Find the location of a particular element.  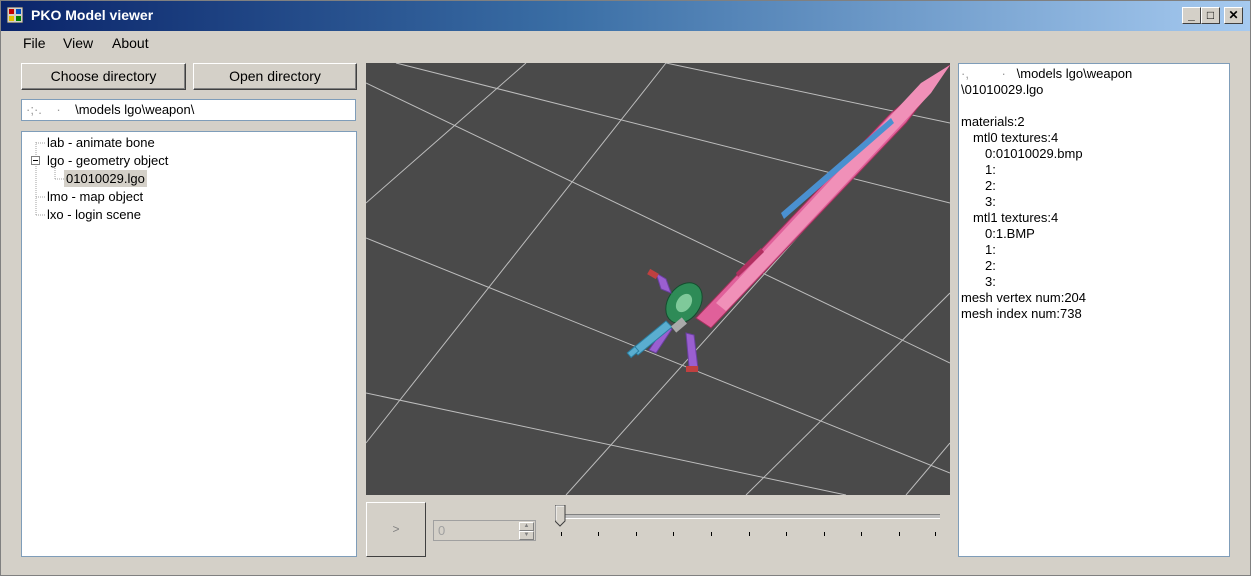

info-line: mtl0 textures:4 is located at coordinates (1016, 137).